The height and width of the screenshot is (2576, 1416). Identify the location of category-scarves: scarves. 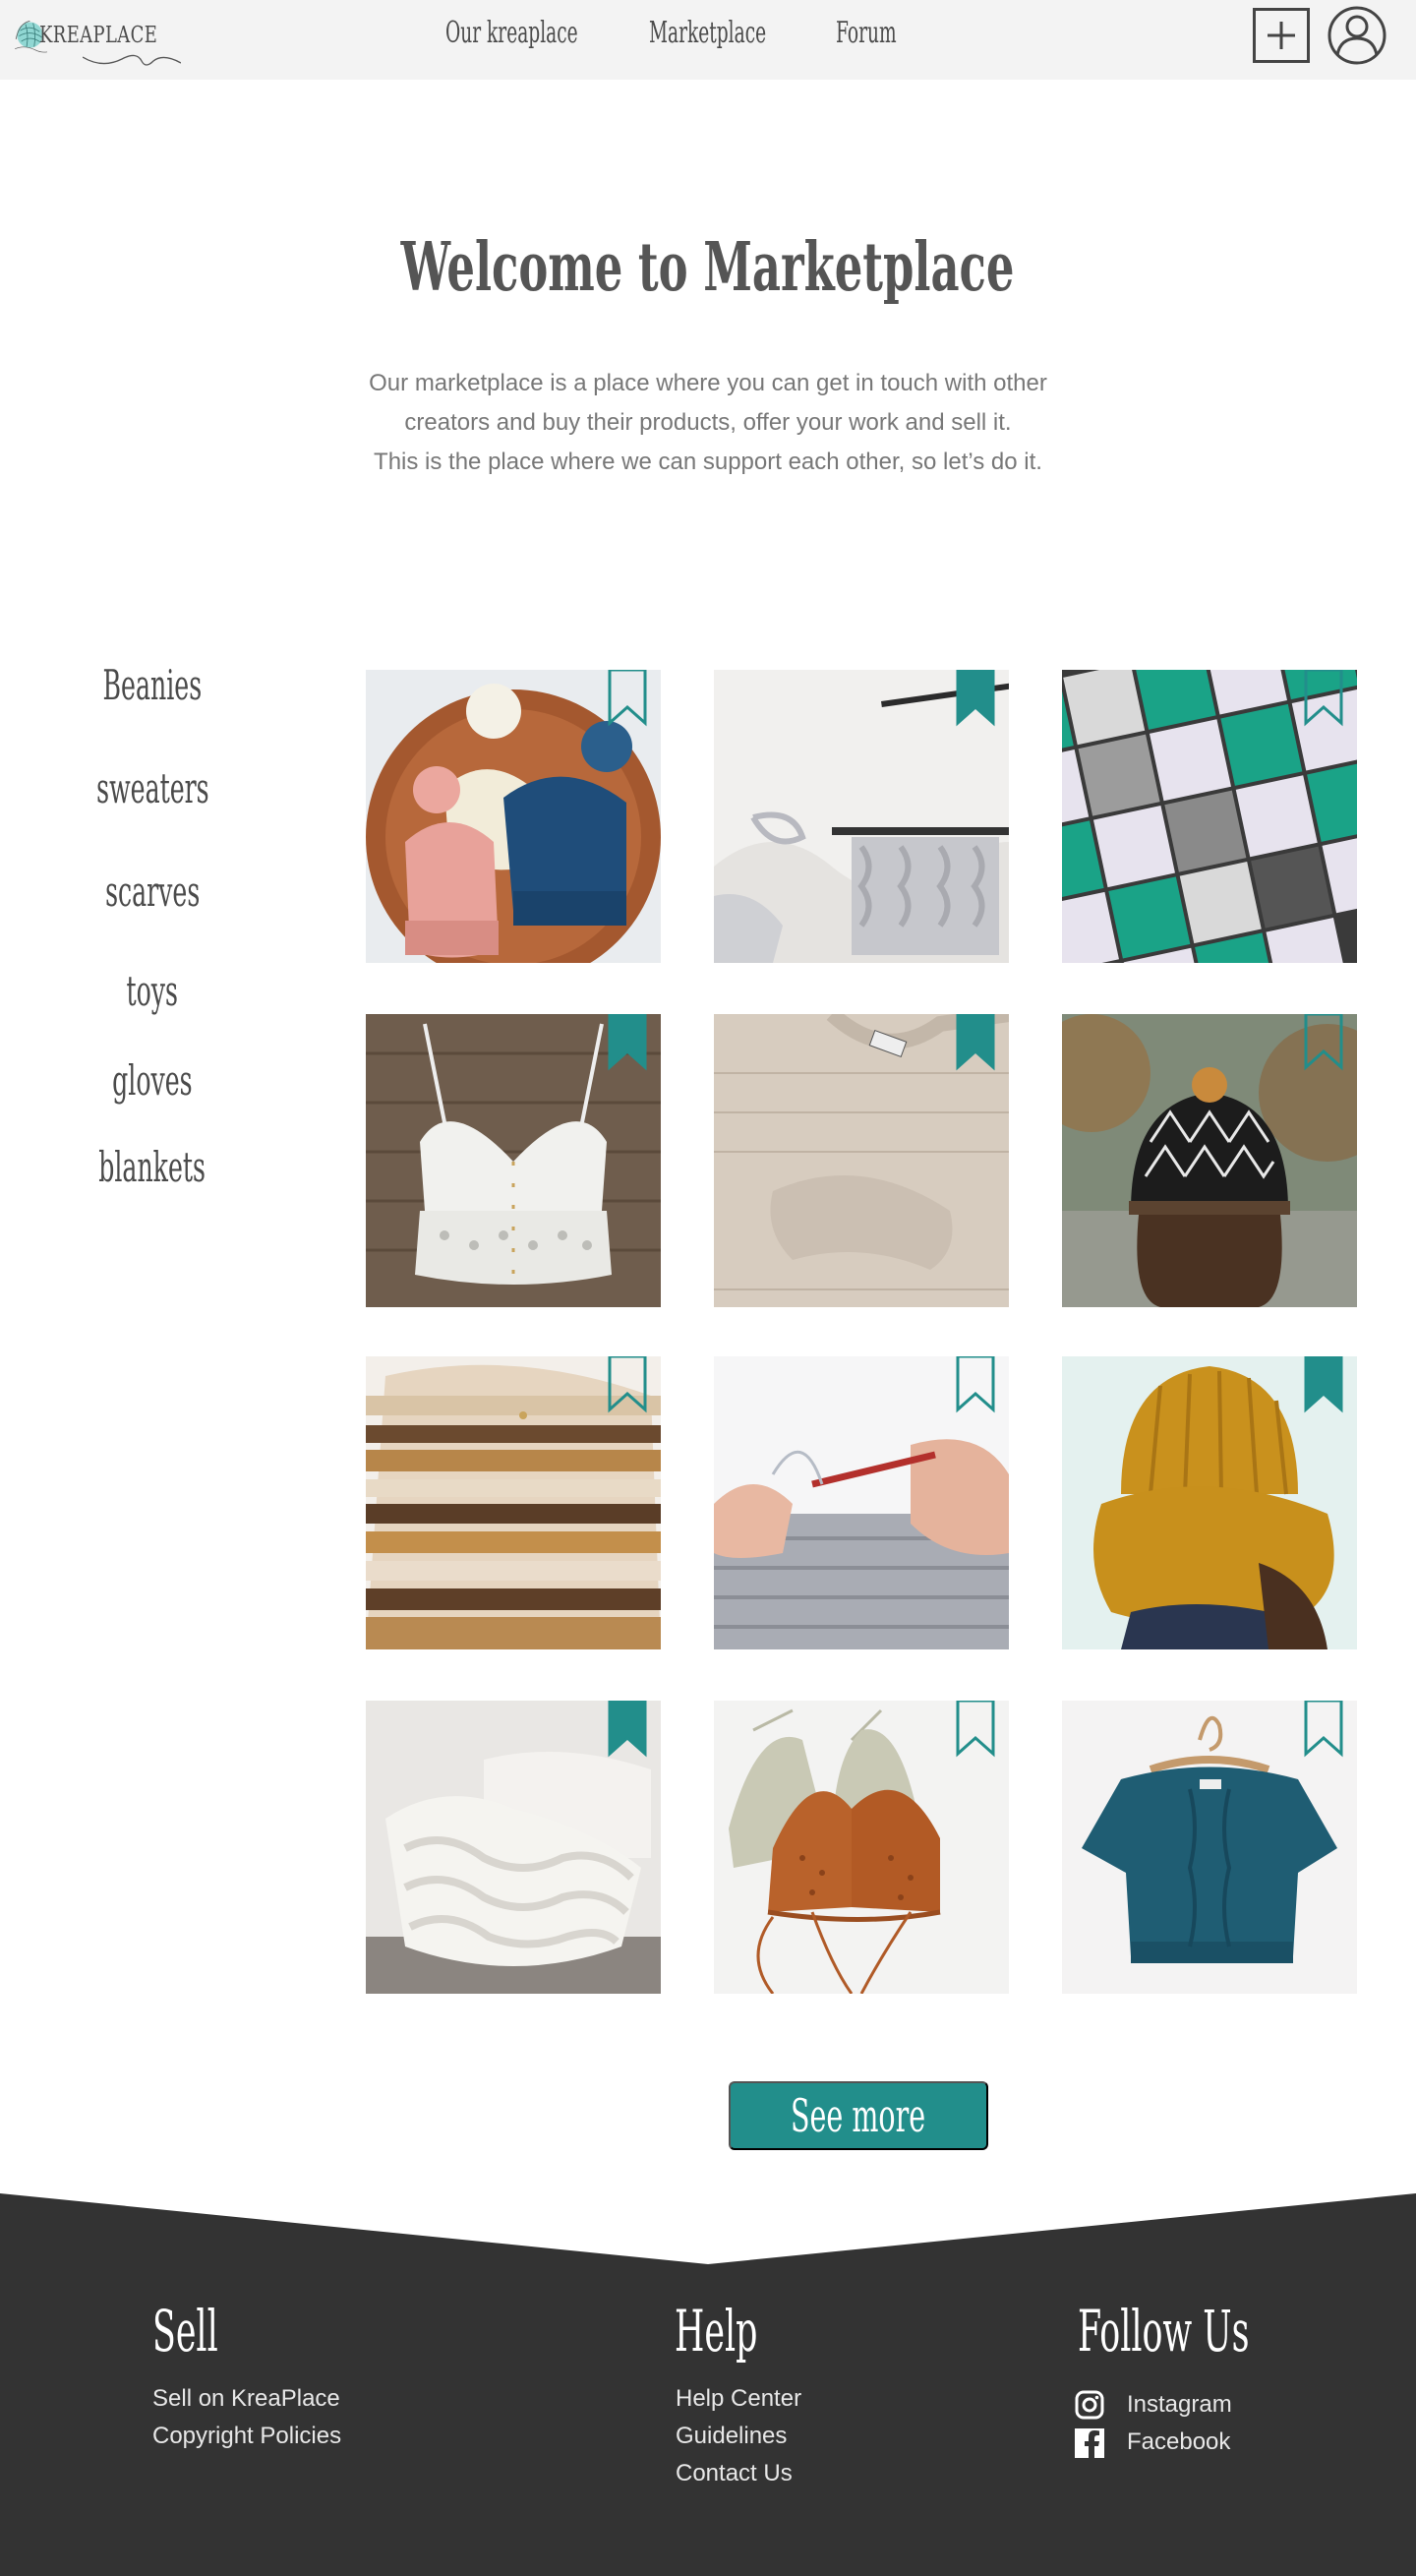
(152, 892).